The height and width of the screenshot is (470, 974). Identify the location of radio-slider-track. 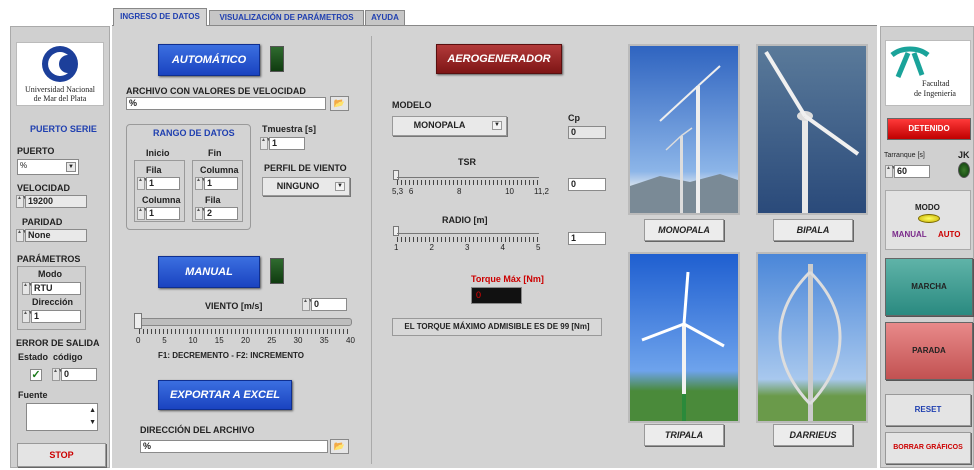
(468, 233).